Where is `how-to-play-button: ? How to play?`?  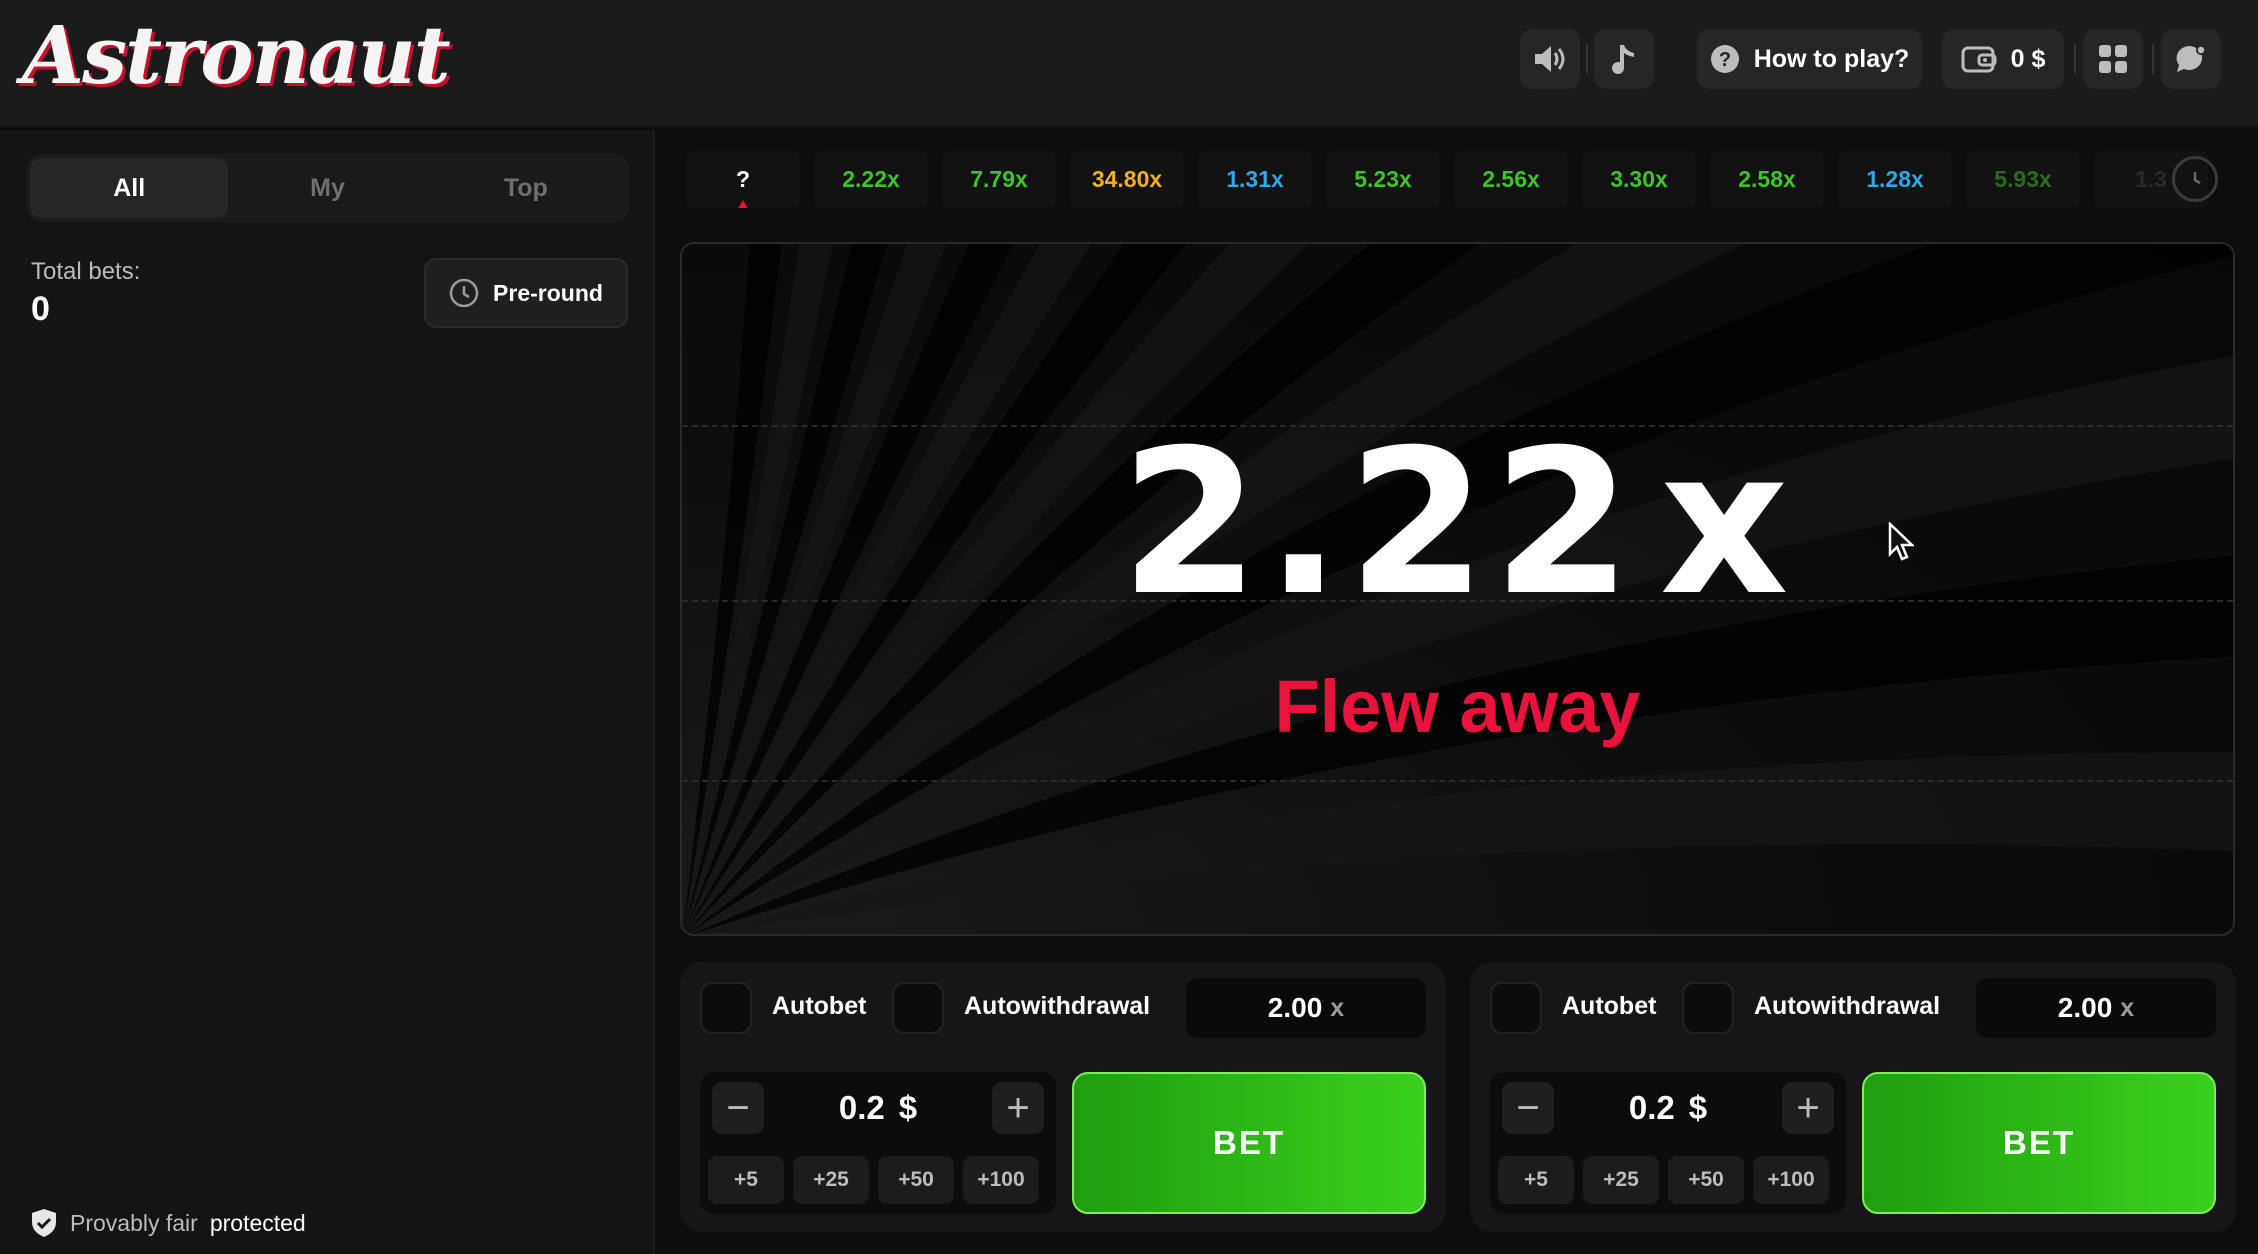 how-to-play-button: ? How to play? is located at coordinates (1809, 59).